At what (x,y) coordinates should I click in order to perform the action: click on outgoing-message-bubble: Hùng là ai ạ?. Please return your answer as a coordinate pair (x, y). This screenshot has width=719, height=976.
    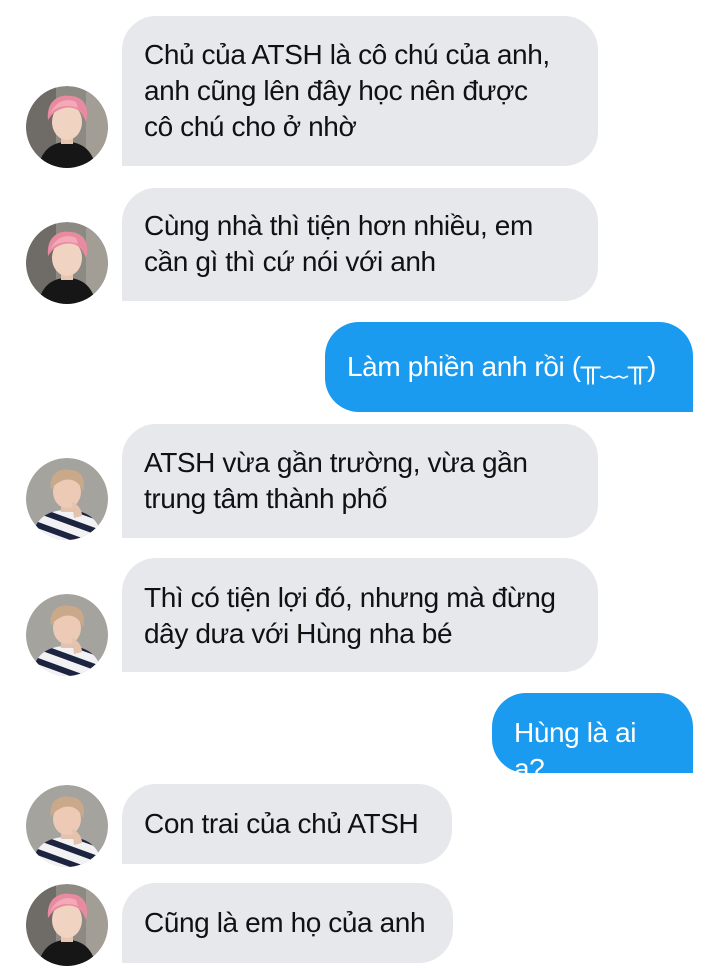
    Looking at the image, I should click on (592, 738).